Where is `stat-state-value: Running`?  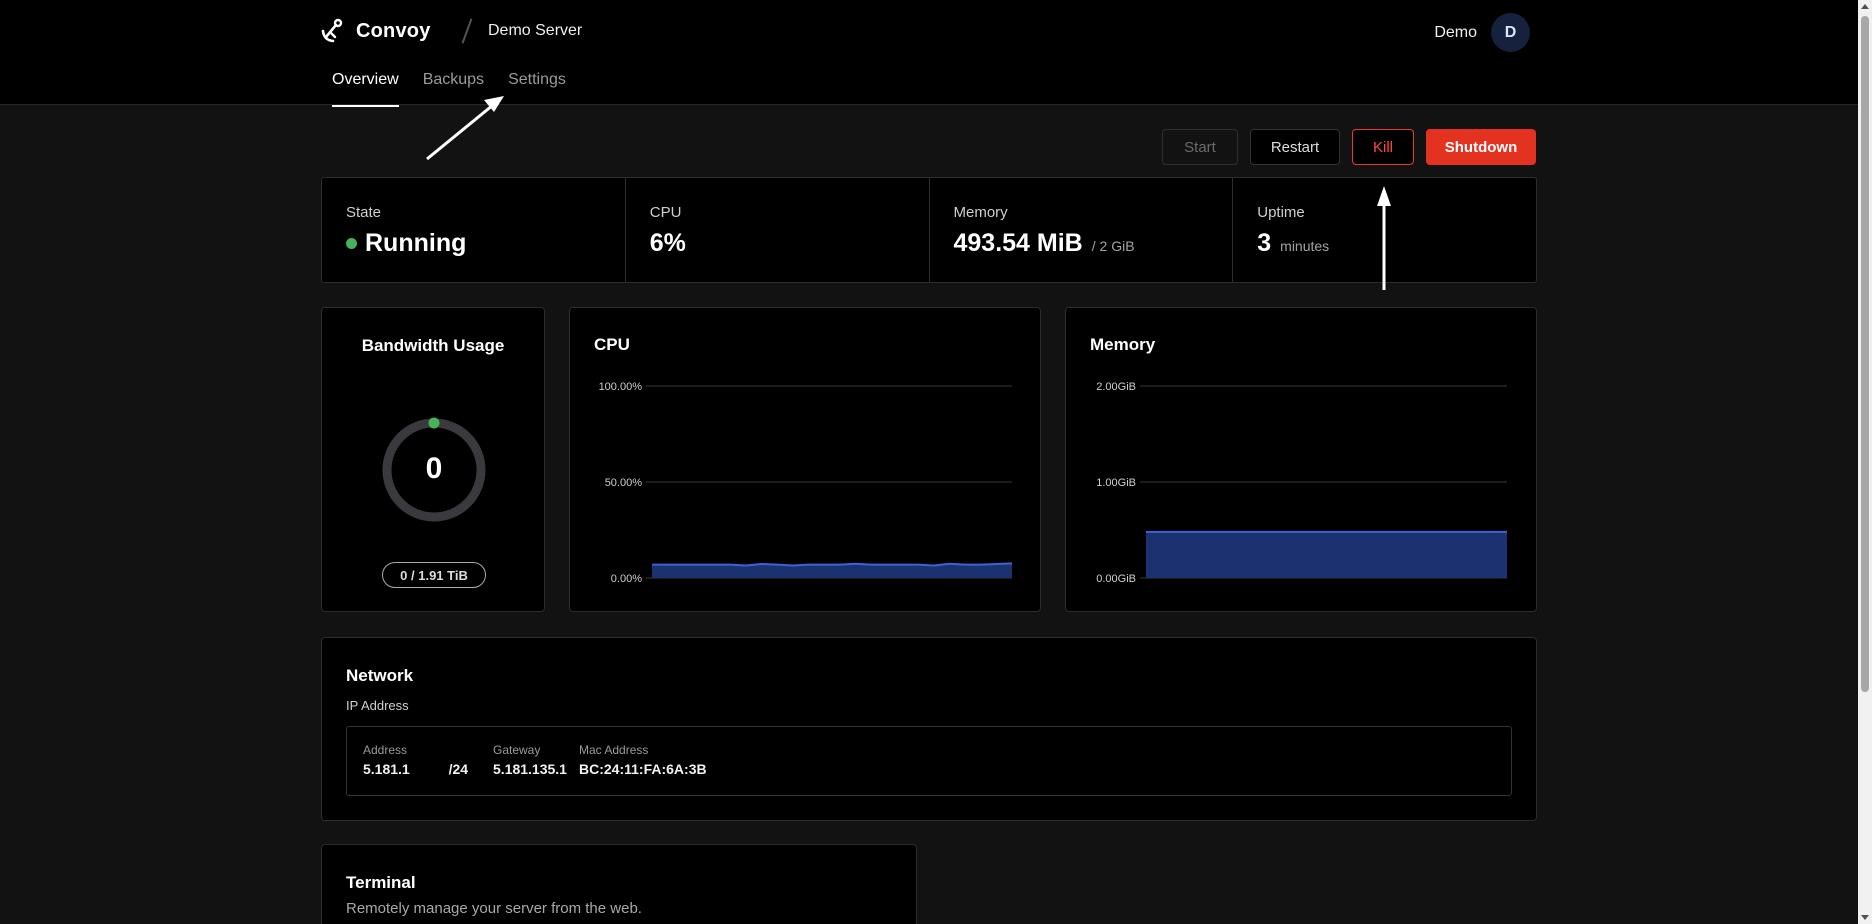
stat-state-value: Running is located at coordinates (416, 243).